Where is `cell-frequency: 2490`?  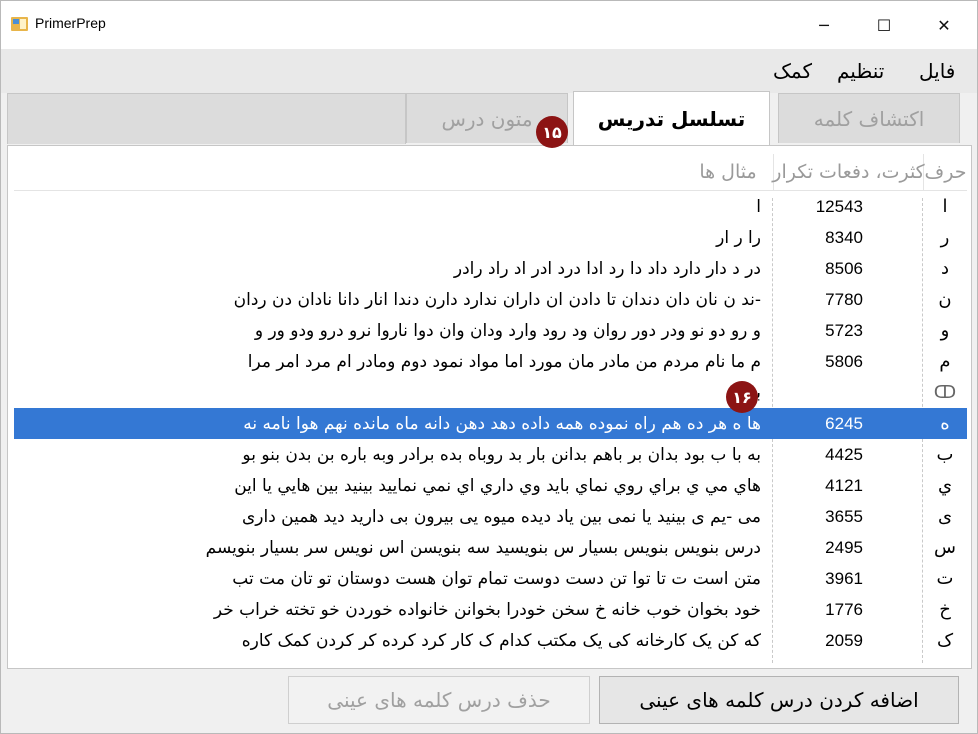
cell-frequency: 2490 is located at coordinates (848, 660).